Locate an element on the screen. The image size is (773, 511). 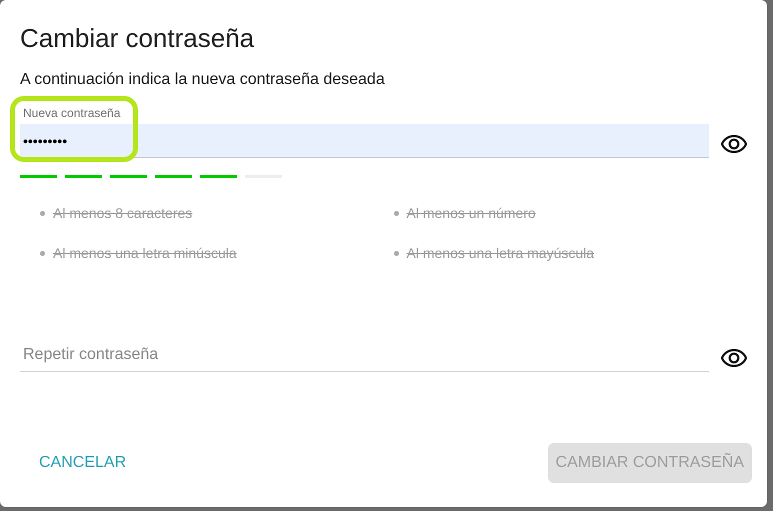
requirement-text: Al menos una letra minúscula is located at coordinates (145, 253).